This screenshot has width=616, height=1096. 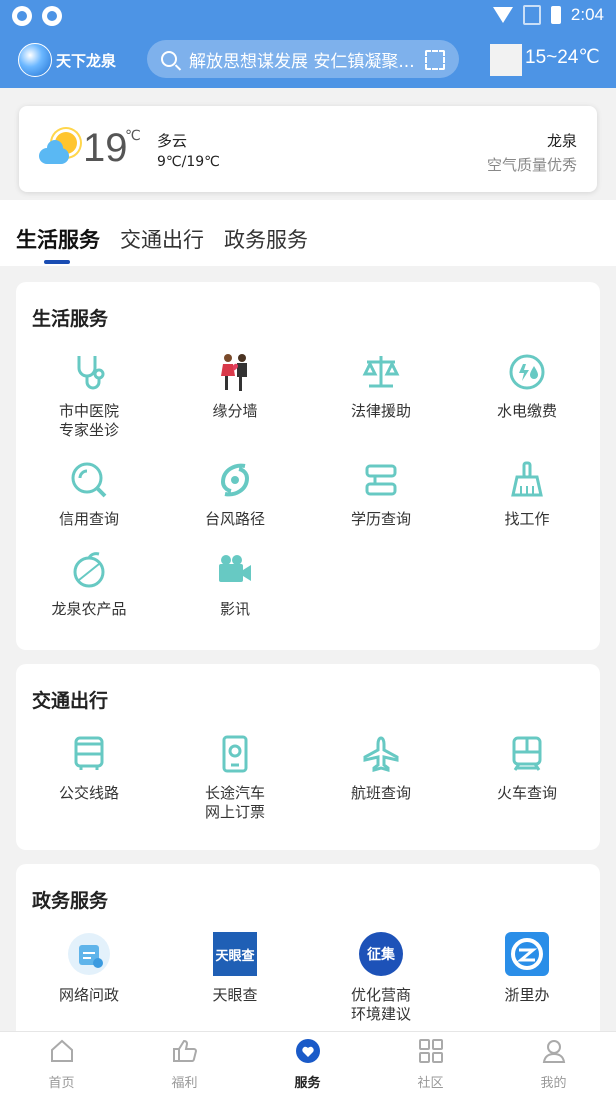 What do you see at coordinates (169, 59) in the screenshot?
I see `search-icon` at bounding box center [169, 59].